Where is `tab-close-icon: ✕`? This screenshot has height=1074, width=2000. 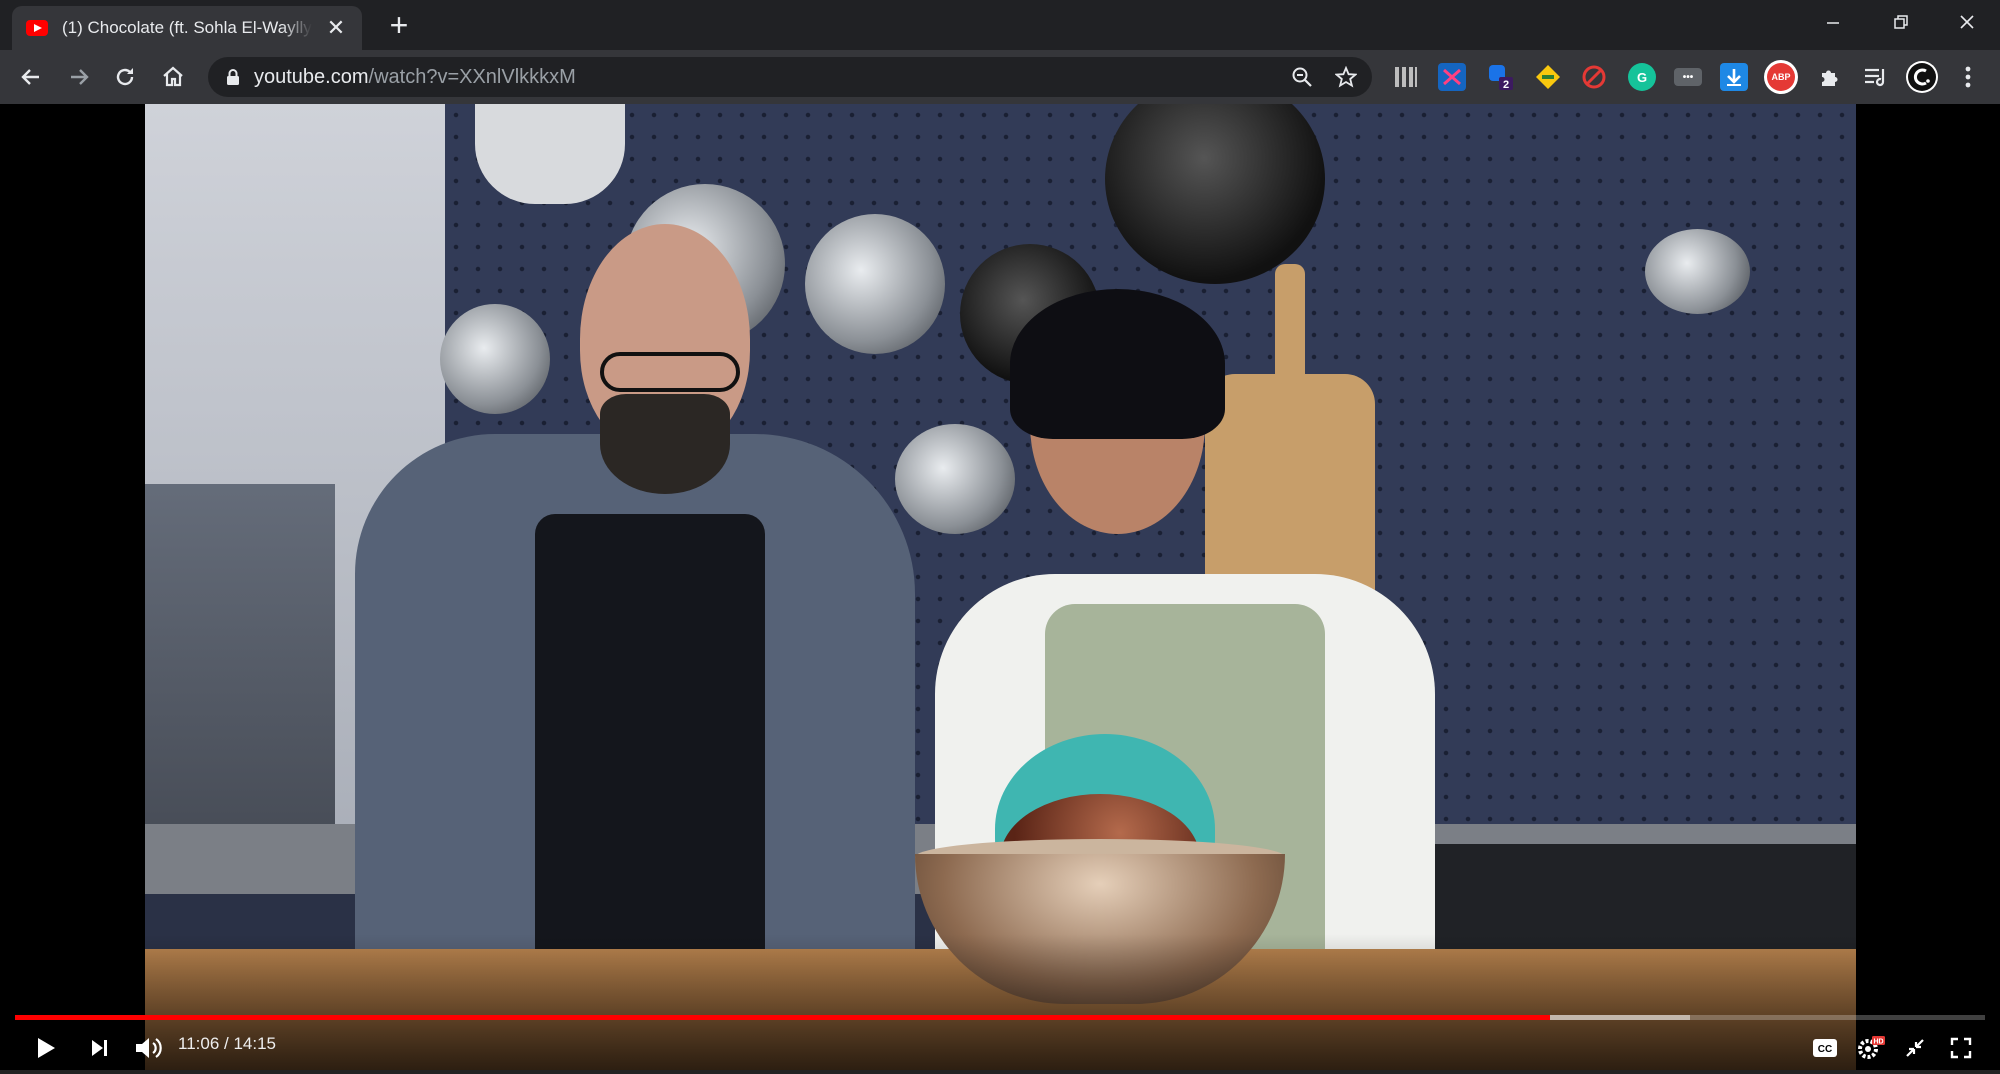
tab-close-icon: ✕ is located at coordinates (336, 28).